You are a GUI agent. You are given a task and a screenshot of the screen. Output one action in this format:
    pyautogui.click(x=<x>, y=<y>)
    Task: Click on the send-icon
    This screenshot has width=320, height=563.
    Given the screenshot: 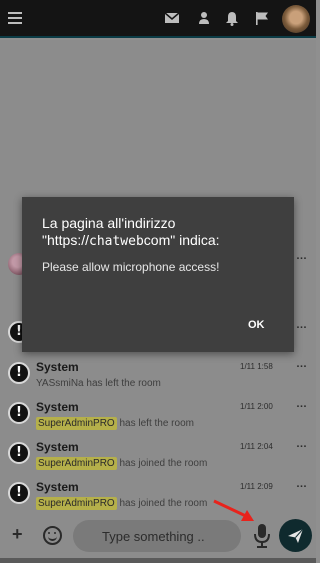 What is the action you would take?
    pyautogui.click(x=296, y=535)
    